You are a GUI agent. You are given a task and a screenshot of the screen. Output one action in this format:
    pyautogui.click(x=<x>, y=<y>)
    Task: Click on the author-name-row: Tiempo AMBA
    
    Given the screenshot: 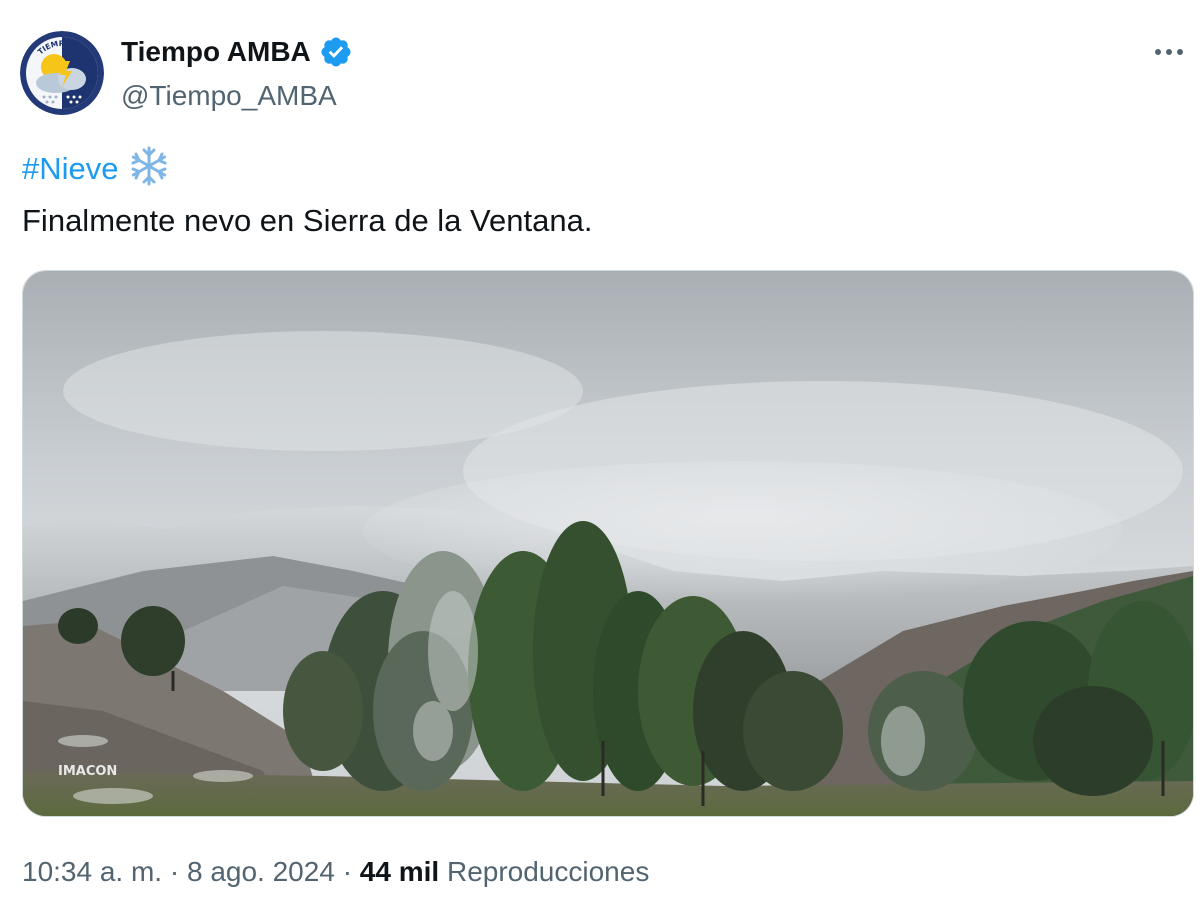 What is the action you would take?
    pyautogui.click(x=237, y=52)
    